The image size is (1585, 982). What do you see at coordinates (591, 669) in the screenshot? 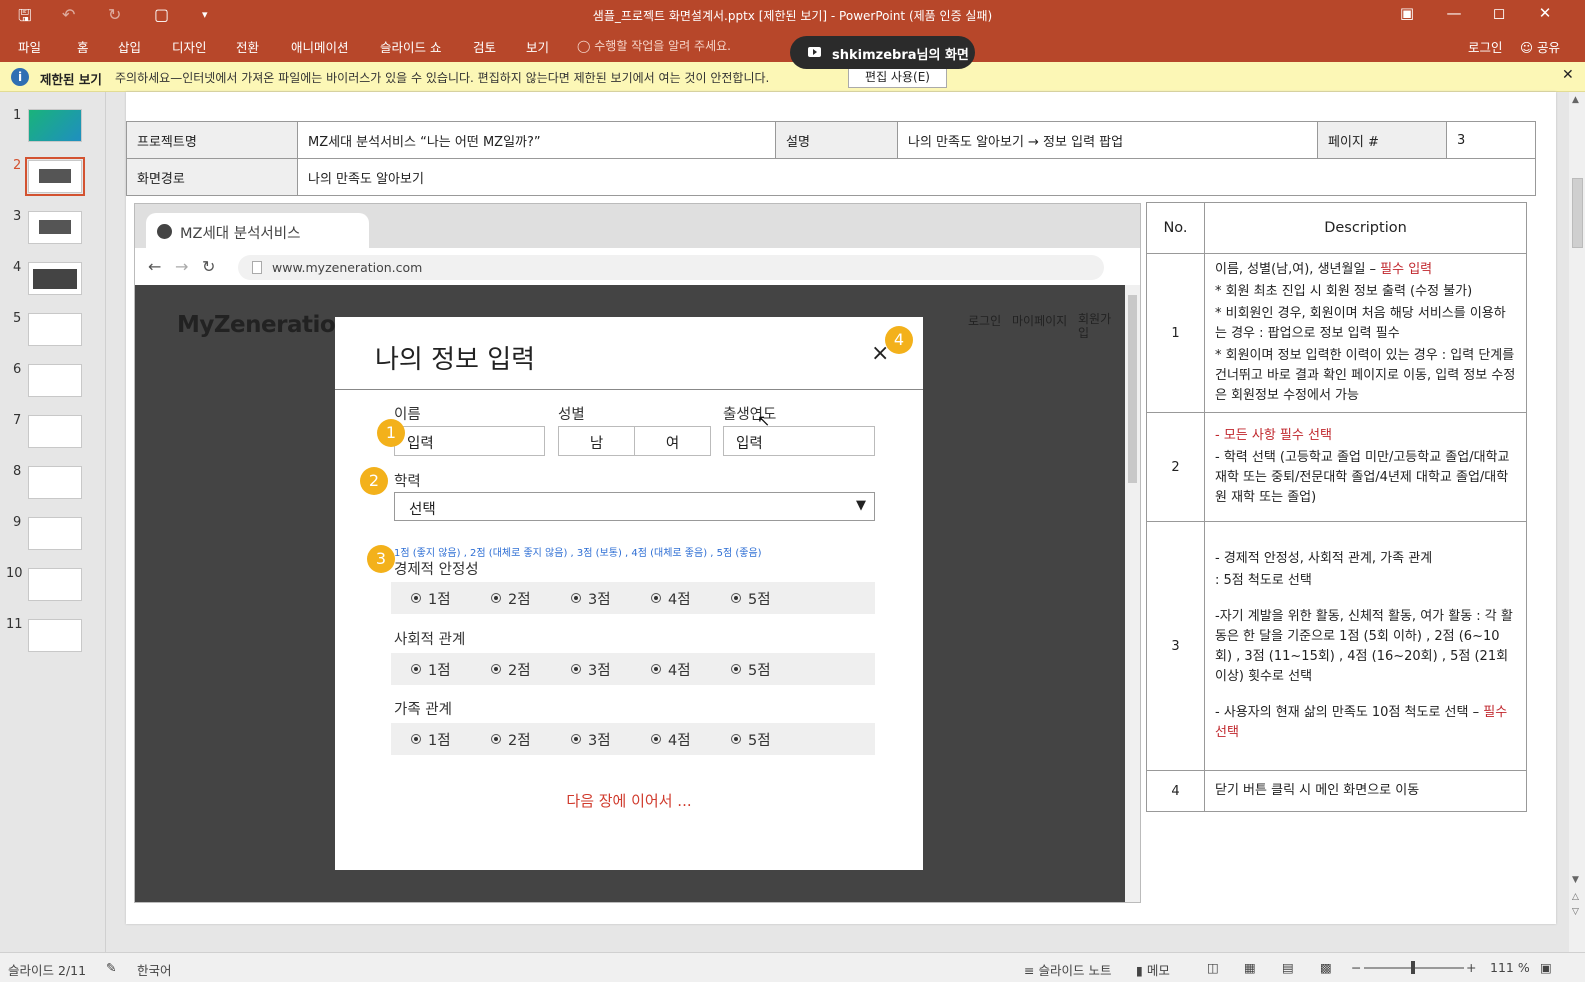
I see `radio-option: 3점` at bounding box center [591, 669].